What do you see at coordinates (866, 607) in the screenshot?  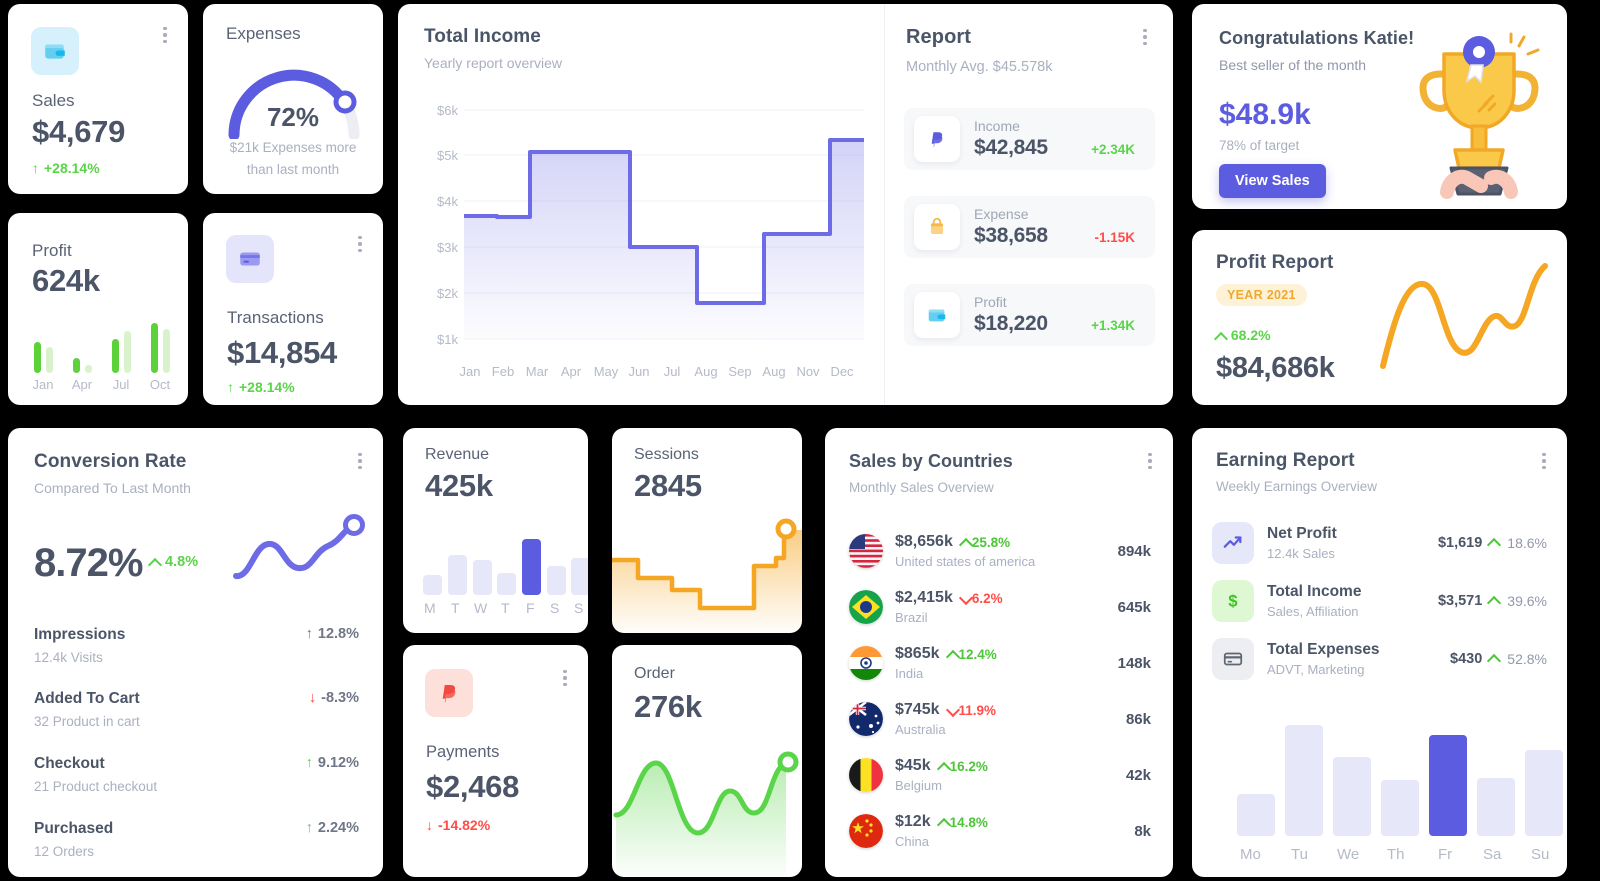 I see `flag-brazil` at bounding box center [866, 607].